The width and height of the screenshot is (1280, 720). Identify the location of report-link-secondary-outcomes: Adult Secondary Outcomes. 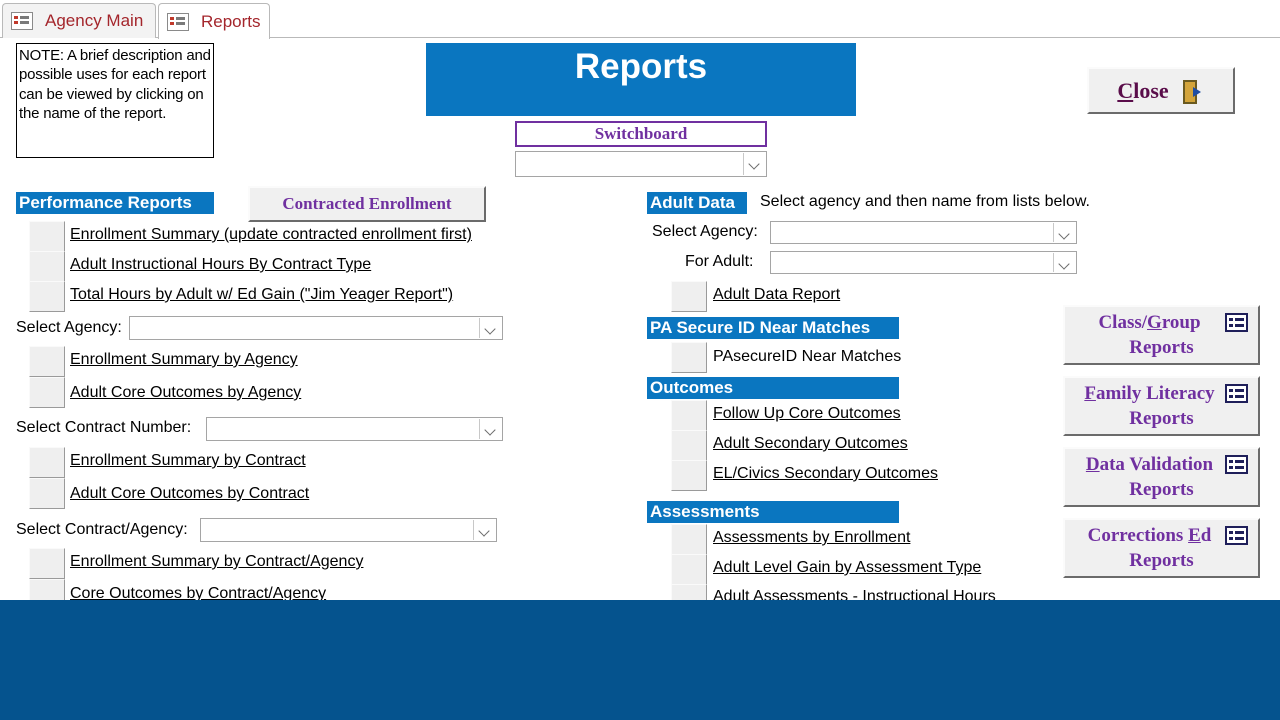
(810, 444).